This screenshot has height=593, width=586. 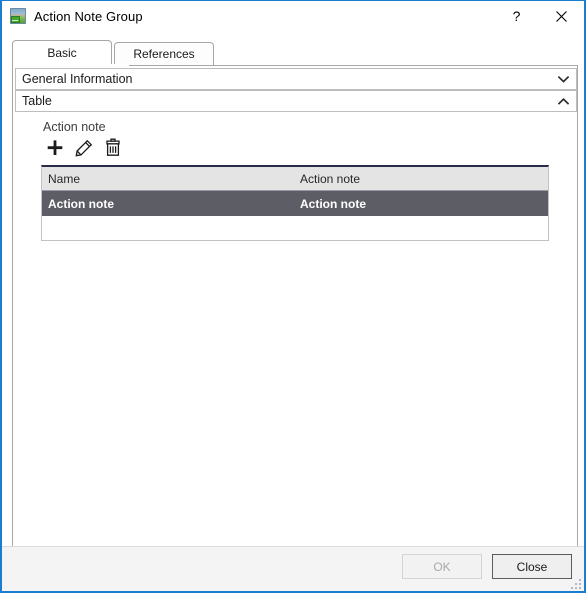 What do you see at coordinates (301, 148) in the screenshot?
I see `grid-toolbar` at bounding box center [301, 148].